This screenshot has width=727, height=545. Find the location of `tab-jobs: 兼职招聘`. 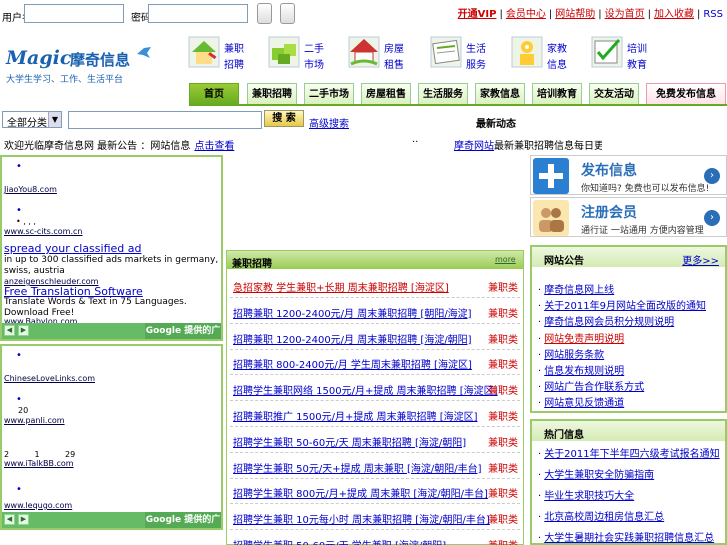

tab-jobs: 兼职招聘 is located at coordinates (272, 94).